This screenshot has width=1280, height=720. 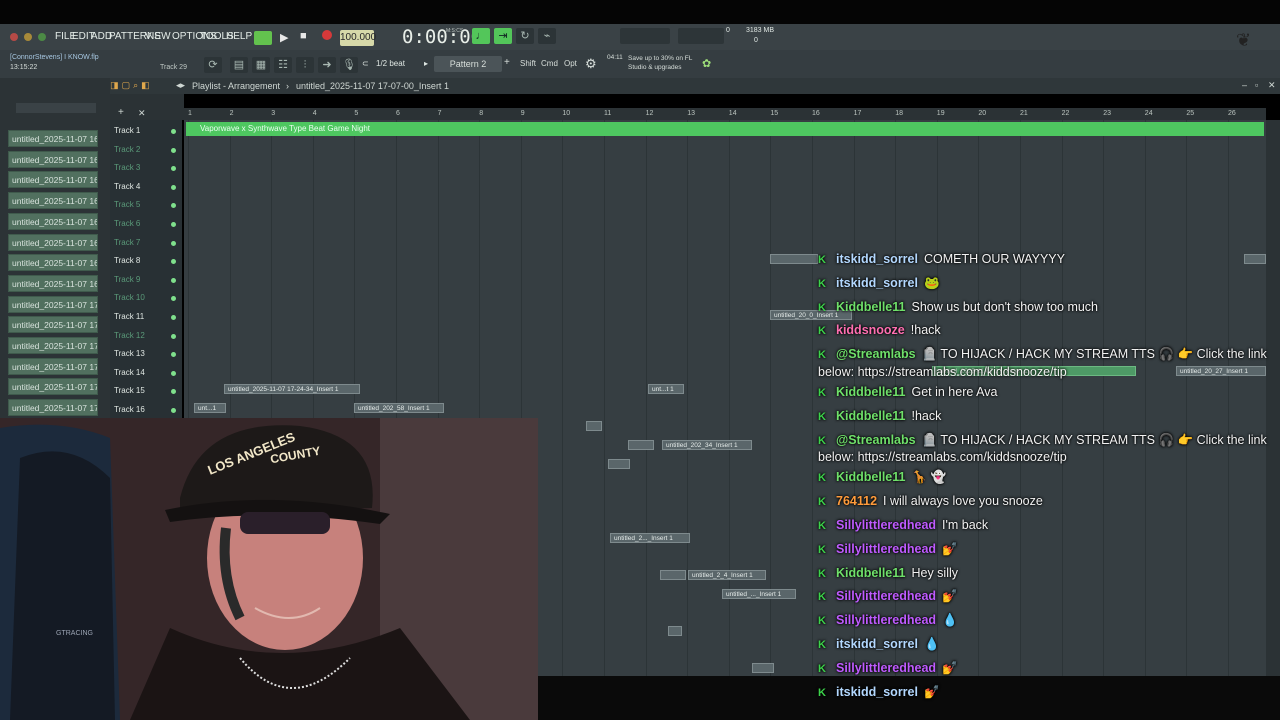 What do you see at coordinates (426, 63) in the screenshot?
I see `play-pattern-icon: ▸` at bounding box center [426, 63].